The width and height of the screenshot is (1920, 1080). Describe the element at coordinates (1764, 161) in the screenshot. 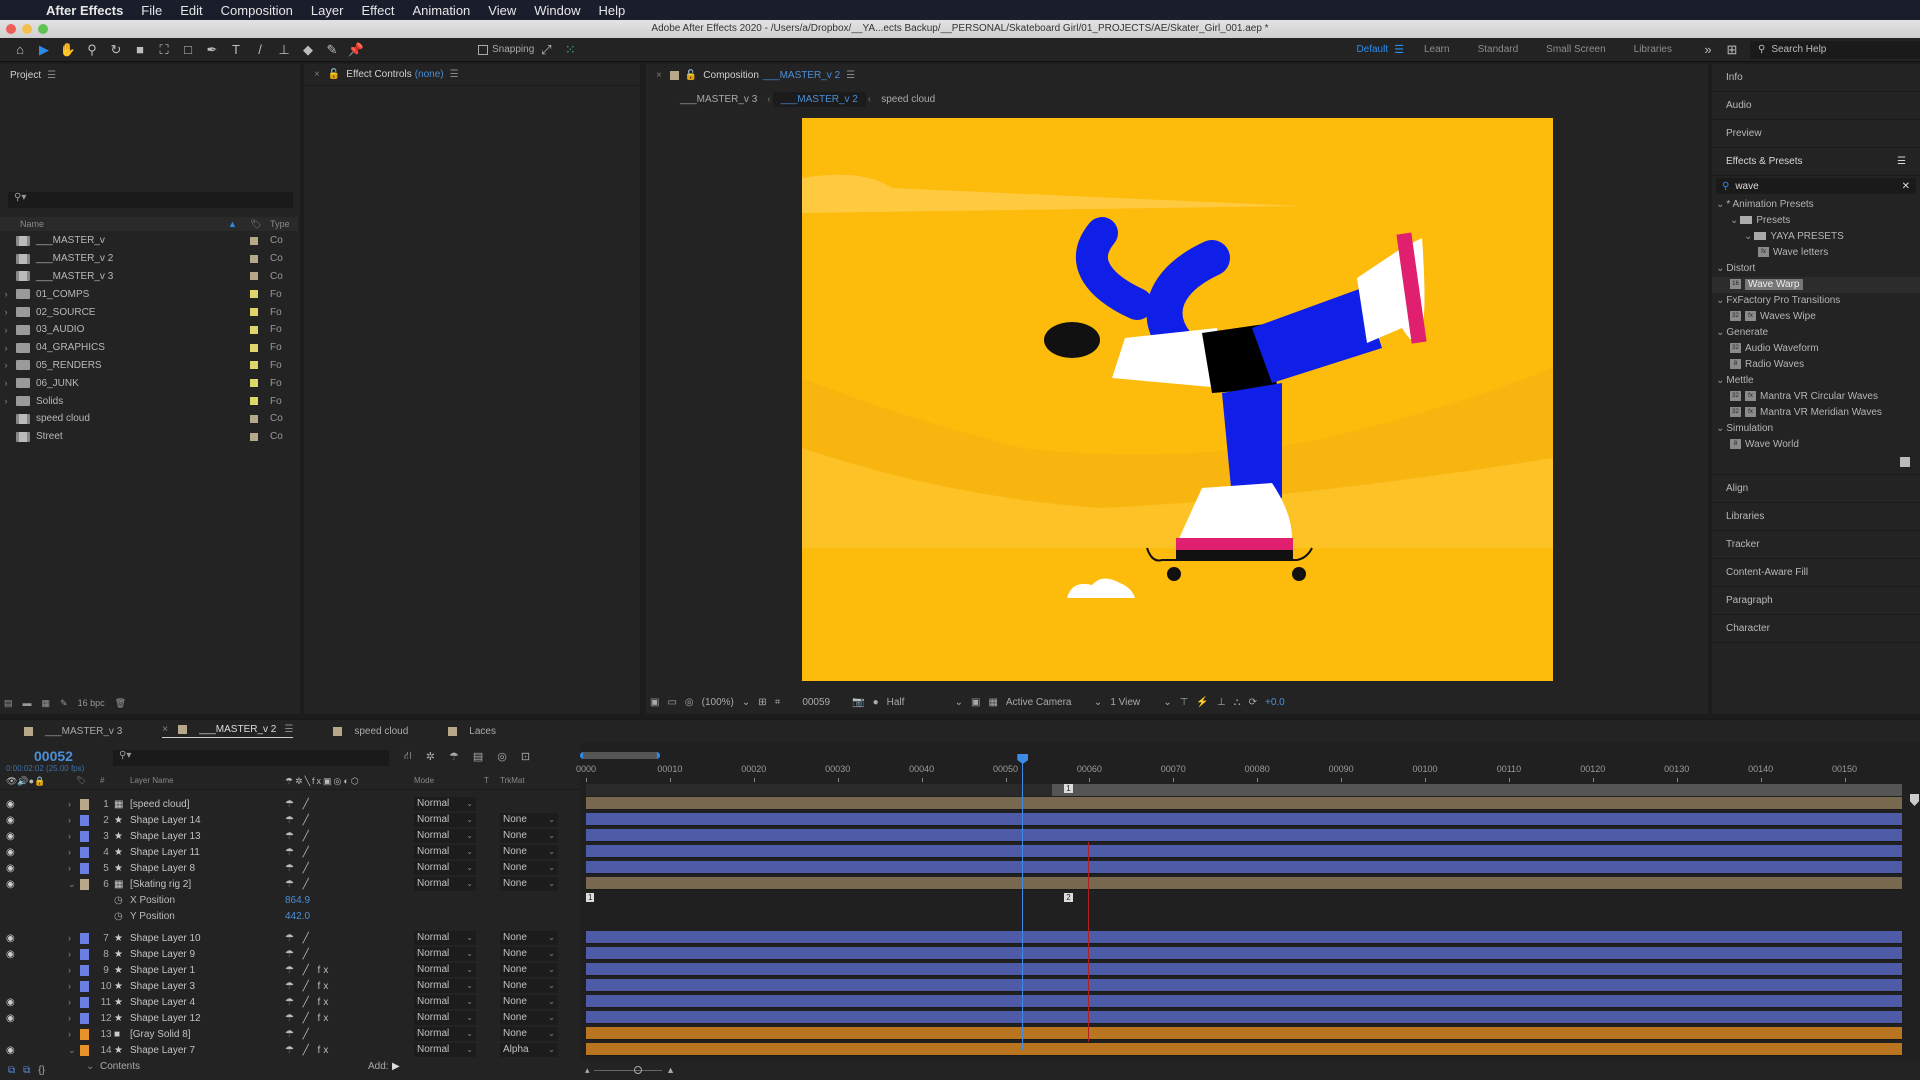

I see `effects-presets-title: Effects & Presets` at that location.